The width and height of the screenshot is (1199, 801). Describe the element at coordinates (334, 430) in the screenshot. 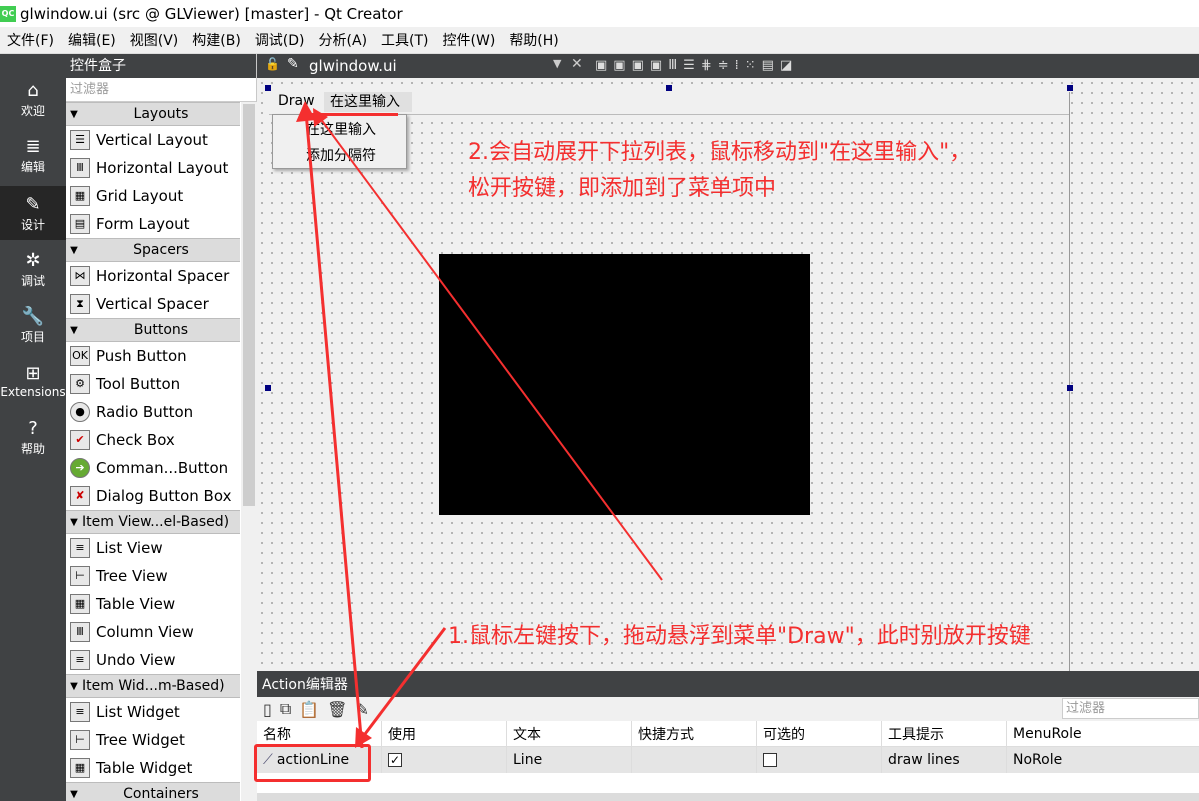

I see `annotation-drag-line` at that location.